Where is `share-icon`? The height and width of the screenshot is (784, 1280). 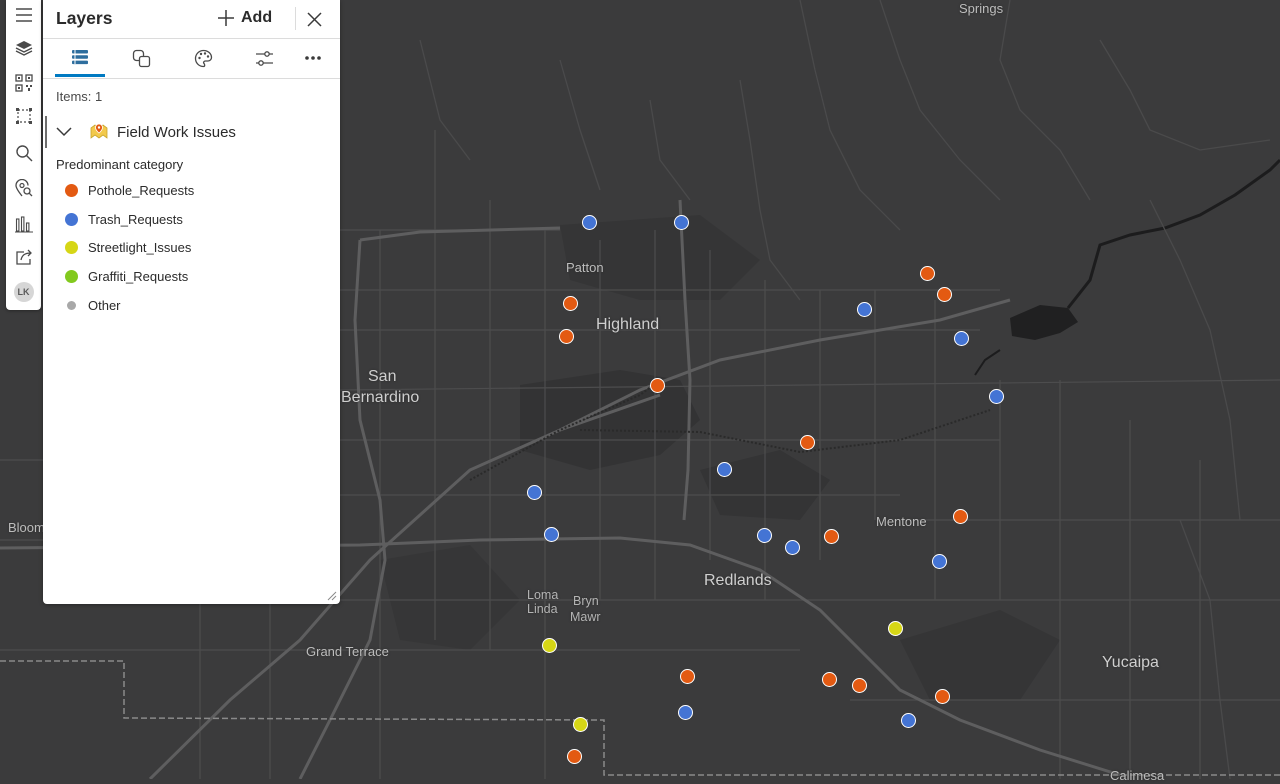 share-icon is located at coordinates (23, 257).